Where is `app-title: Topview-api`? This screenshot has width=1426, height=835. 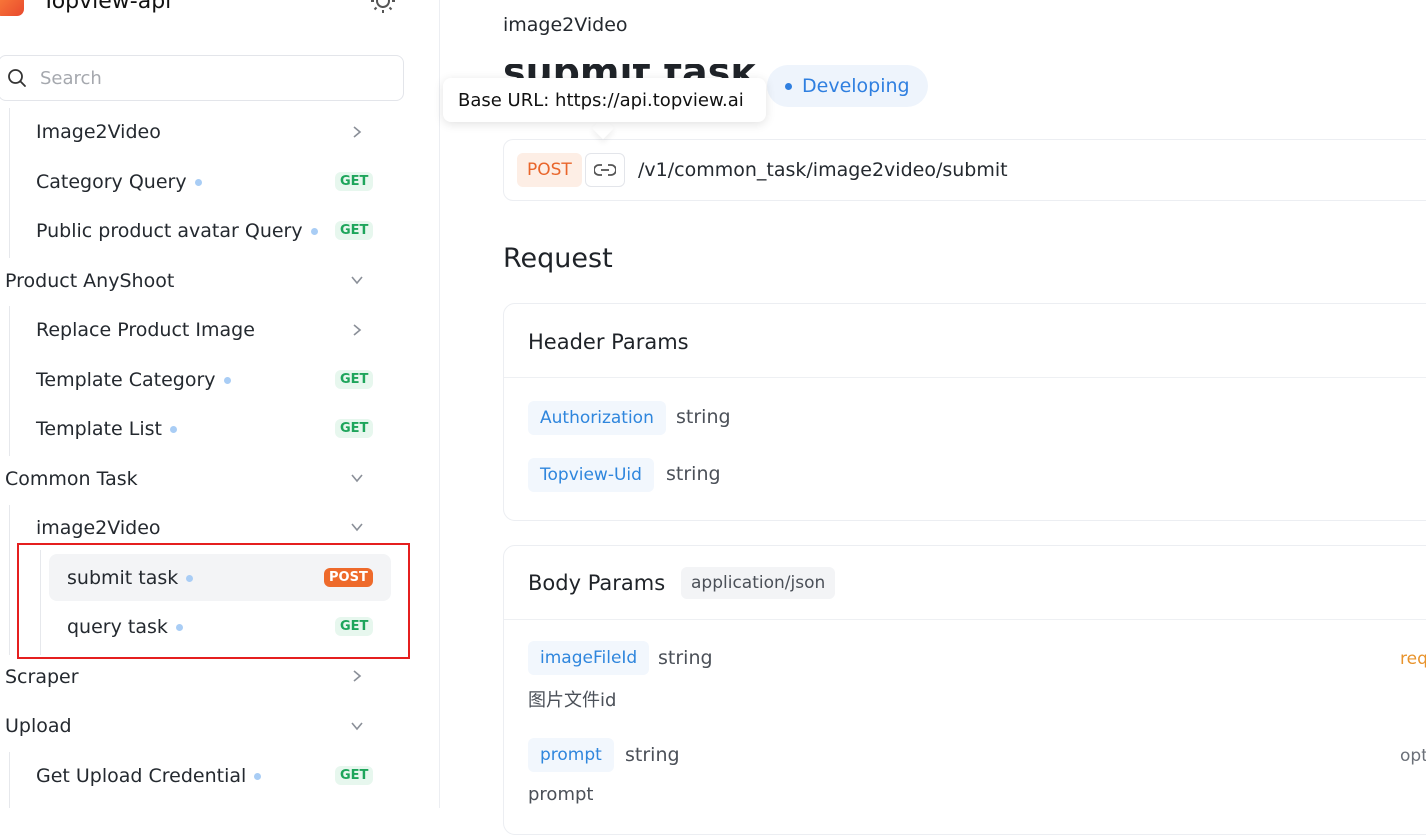
app-title: Topview-api is located at coordinates (107, 7).